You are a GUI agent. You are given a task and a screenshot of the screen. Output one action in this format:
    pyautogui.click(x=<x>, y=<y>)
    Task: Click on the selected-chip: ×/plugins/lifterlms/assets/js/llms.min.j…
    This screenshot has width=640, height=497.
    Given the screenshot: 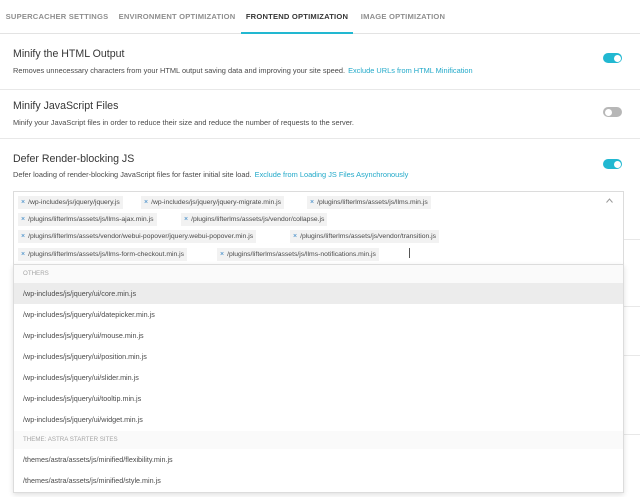 What is the action you would take?
    pyautogui.click(x=369, y=202)
    